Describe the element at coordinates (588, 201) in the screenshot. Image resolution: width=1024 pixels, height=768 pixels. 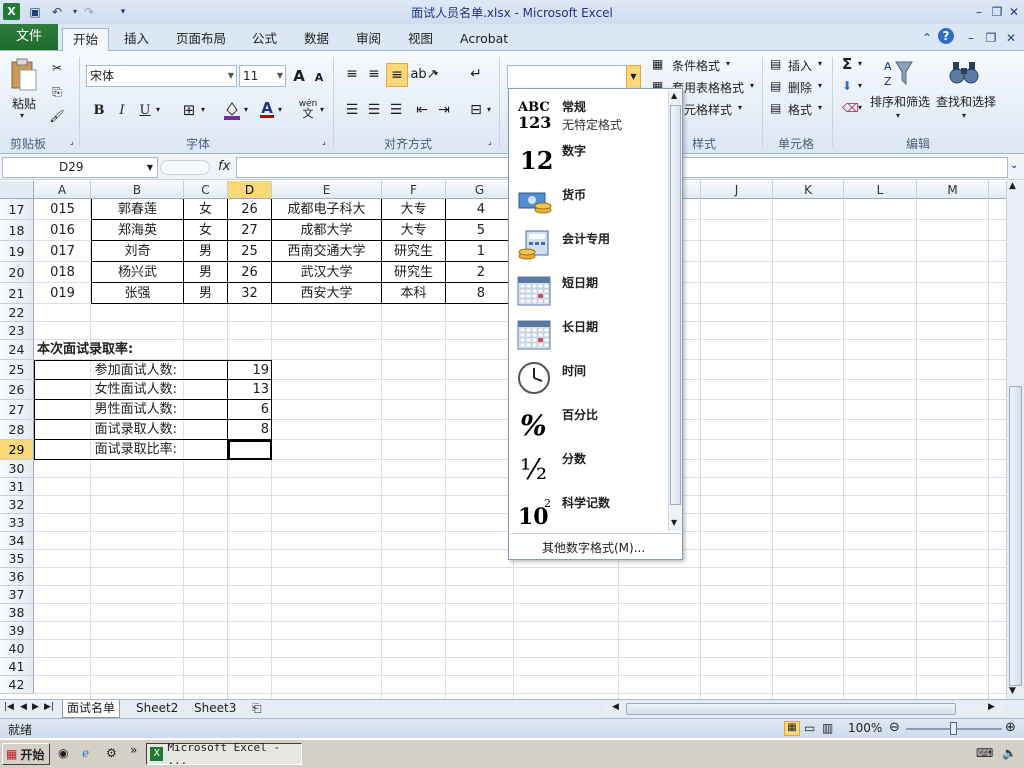
I see `number-format-item: 货币` at that location.